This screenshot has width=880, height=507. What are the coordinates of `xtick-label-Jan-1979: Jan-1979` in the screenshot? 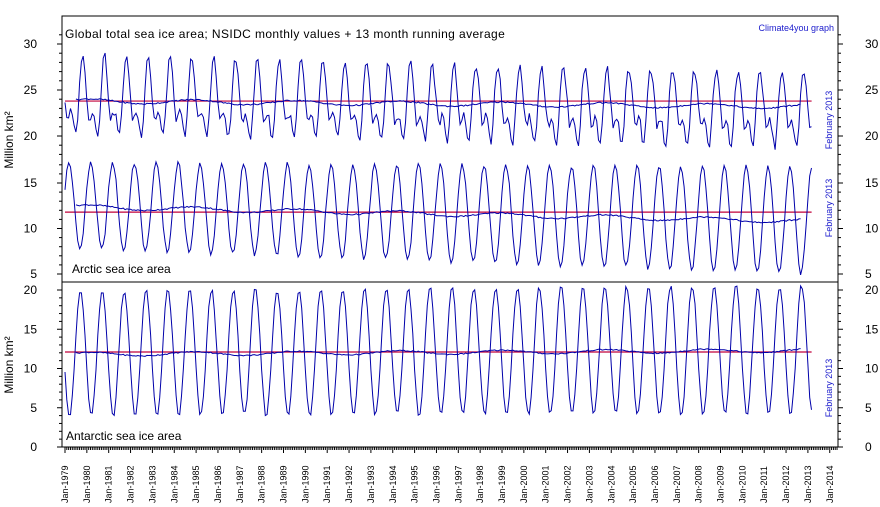 It's located at (65, 484).